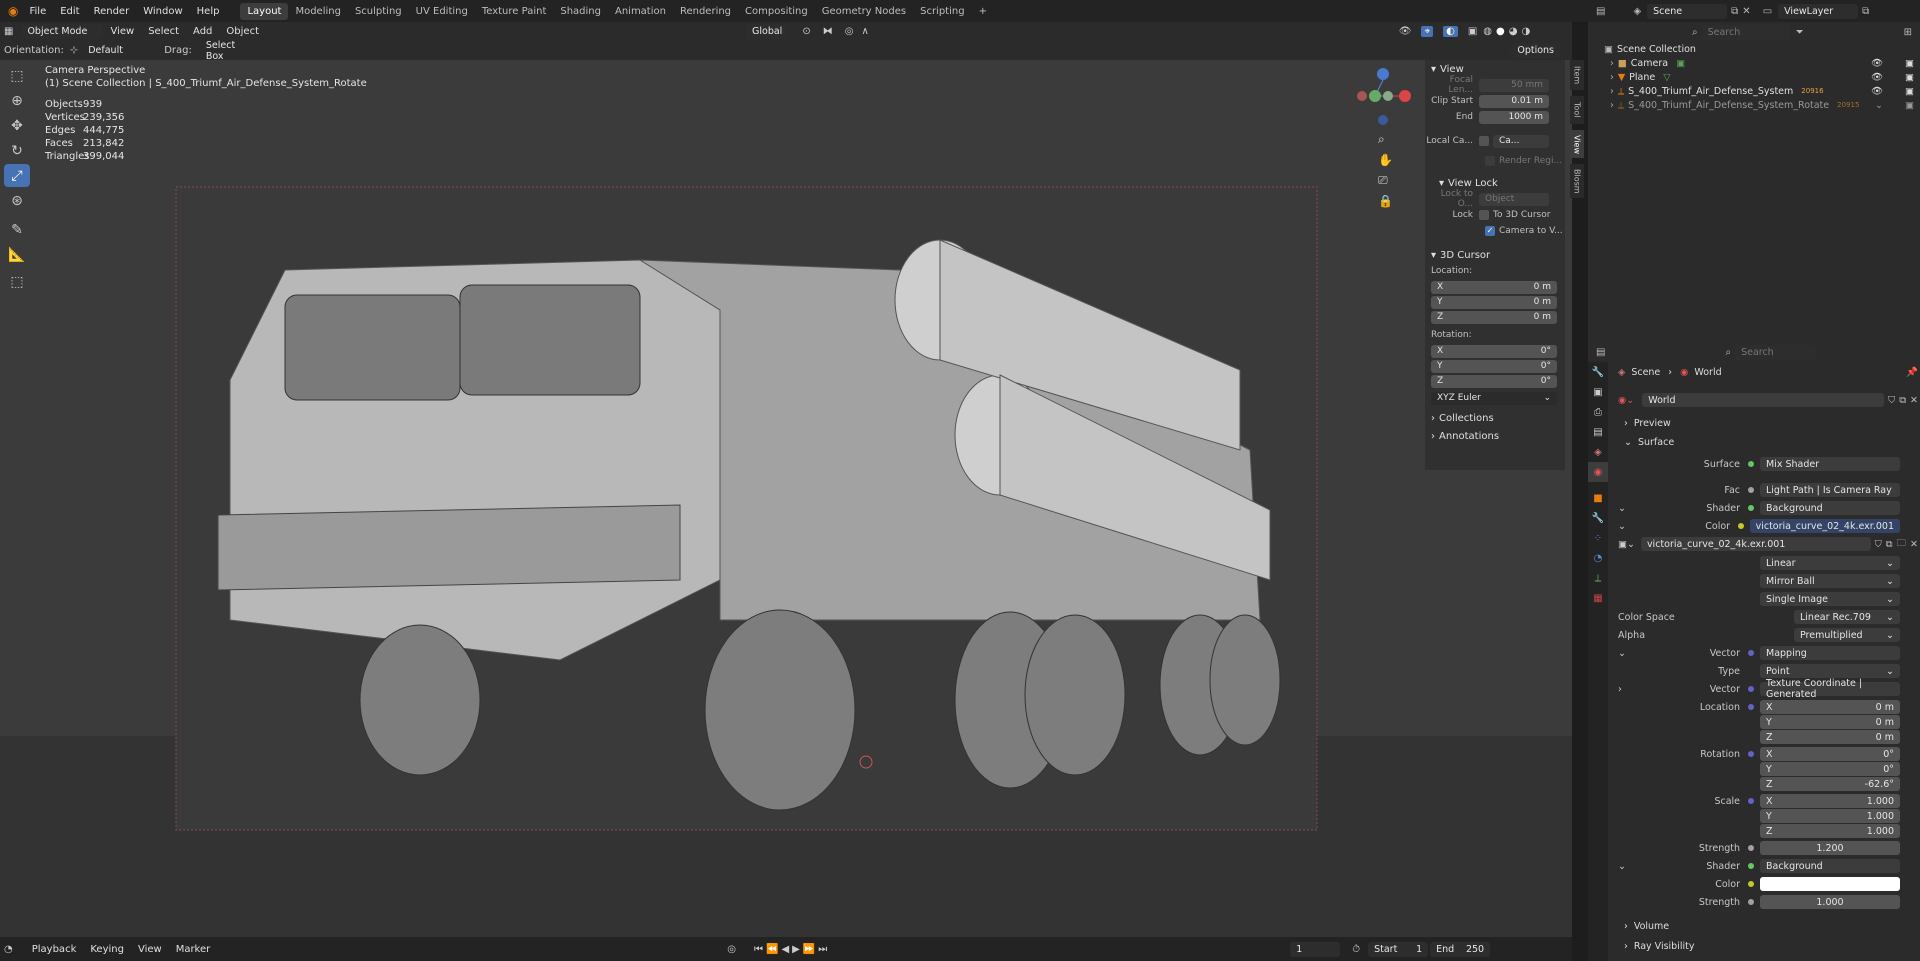  I want to click on menu-object: Object, so click(242, 31).